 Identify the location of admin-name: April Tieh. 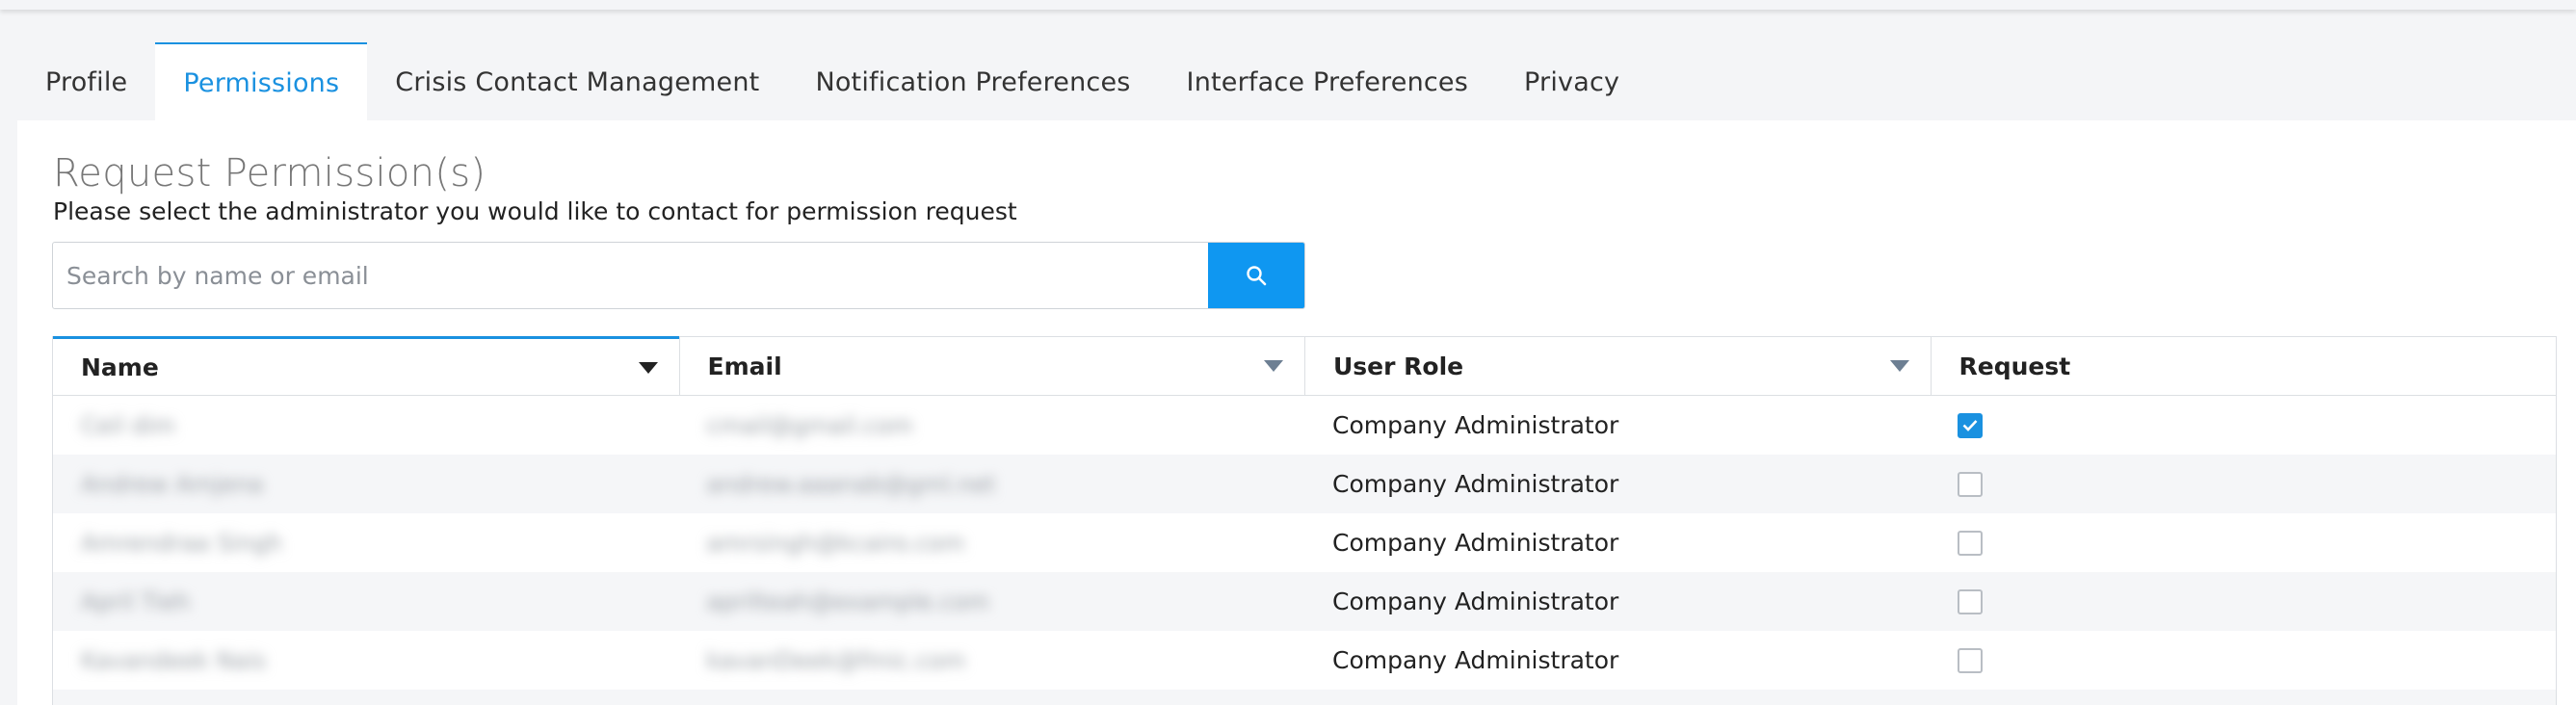
(136, 601).